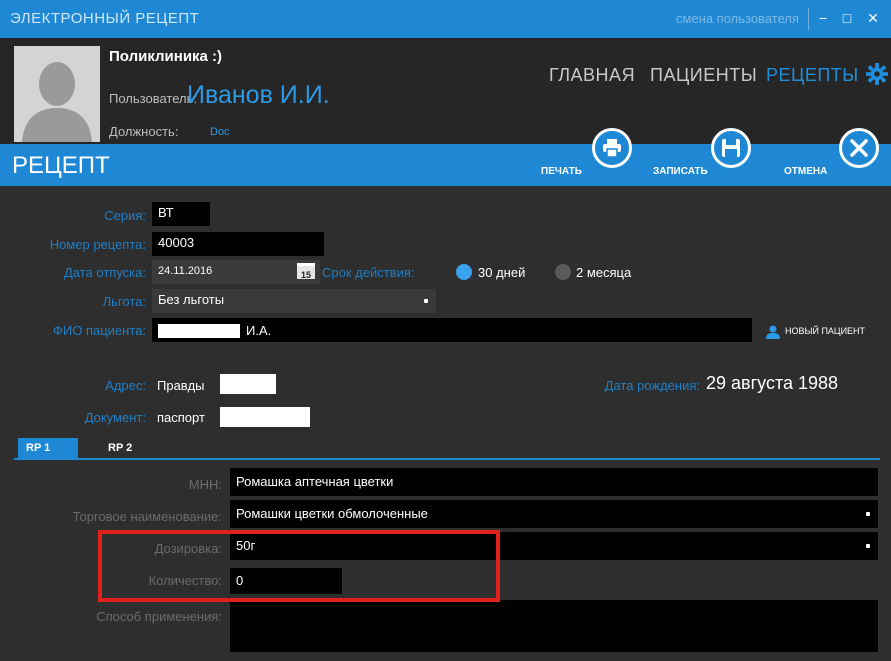 The image size is (891, 661). What do you see at coordinates (181, 417) in the screenshot?
I see `document-value: паспорт` at bounding box center [181, 417].